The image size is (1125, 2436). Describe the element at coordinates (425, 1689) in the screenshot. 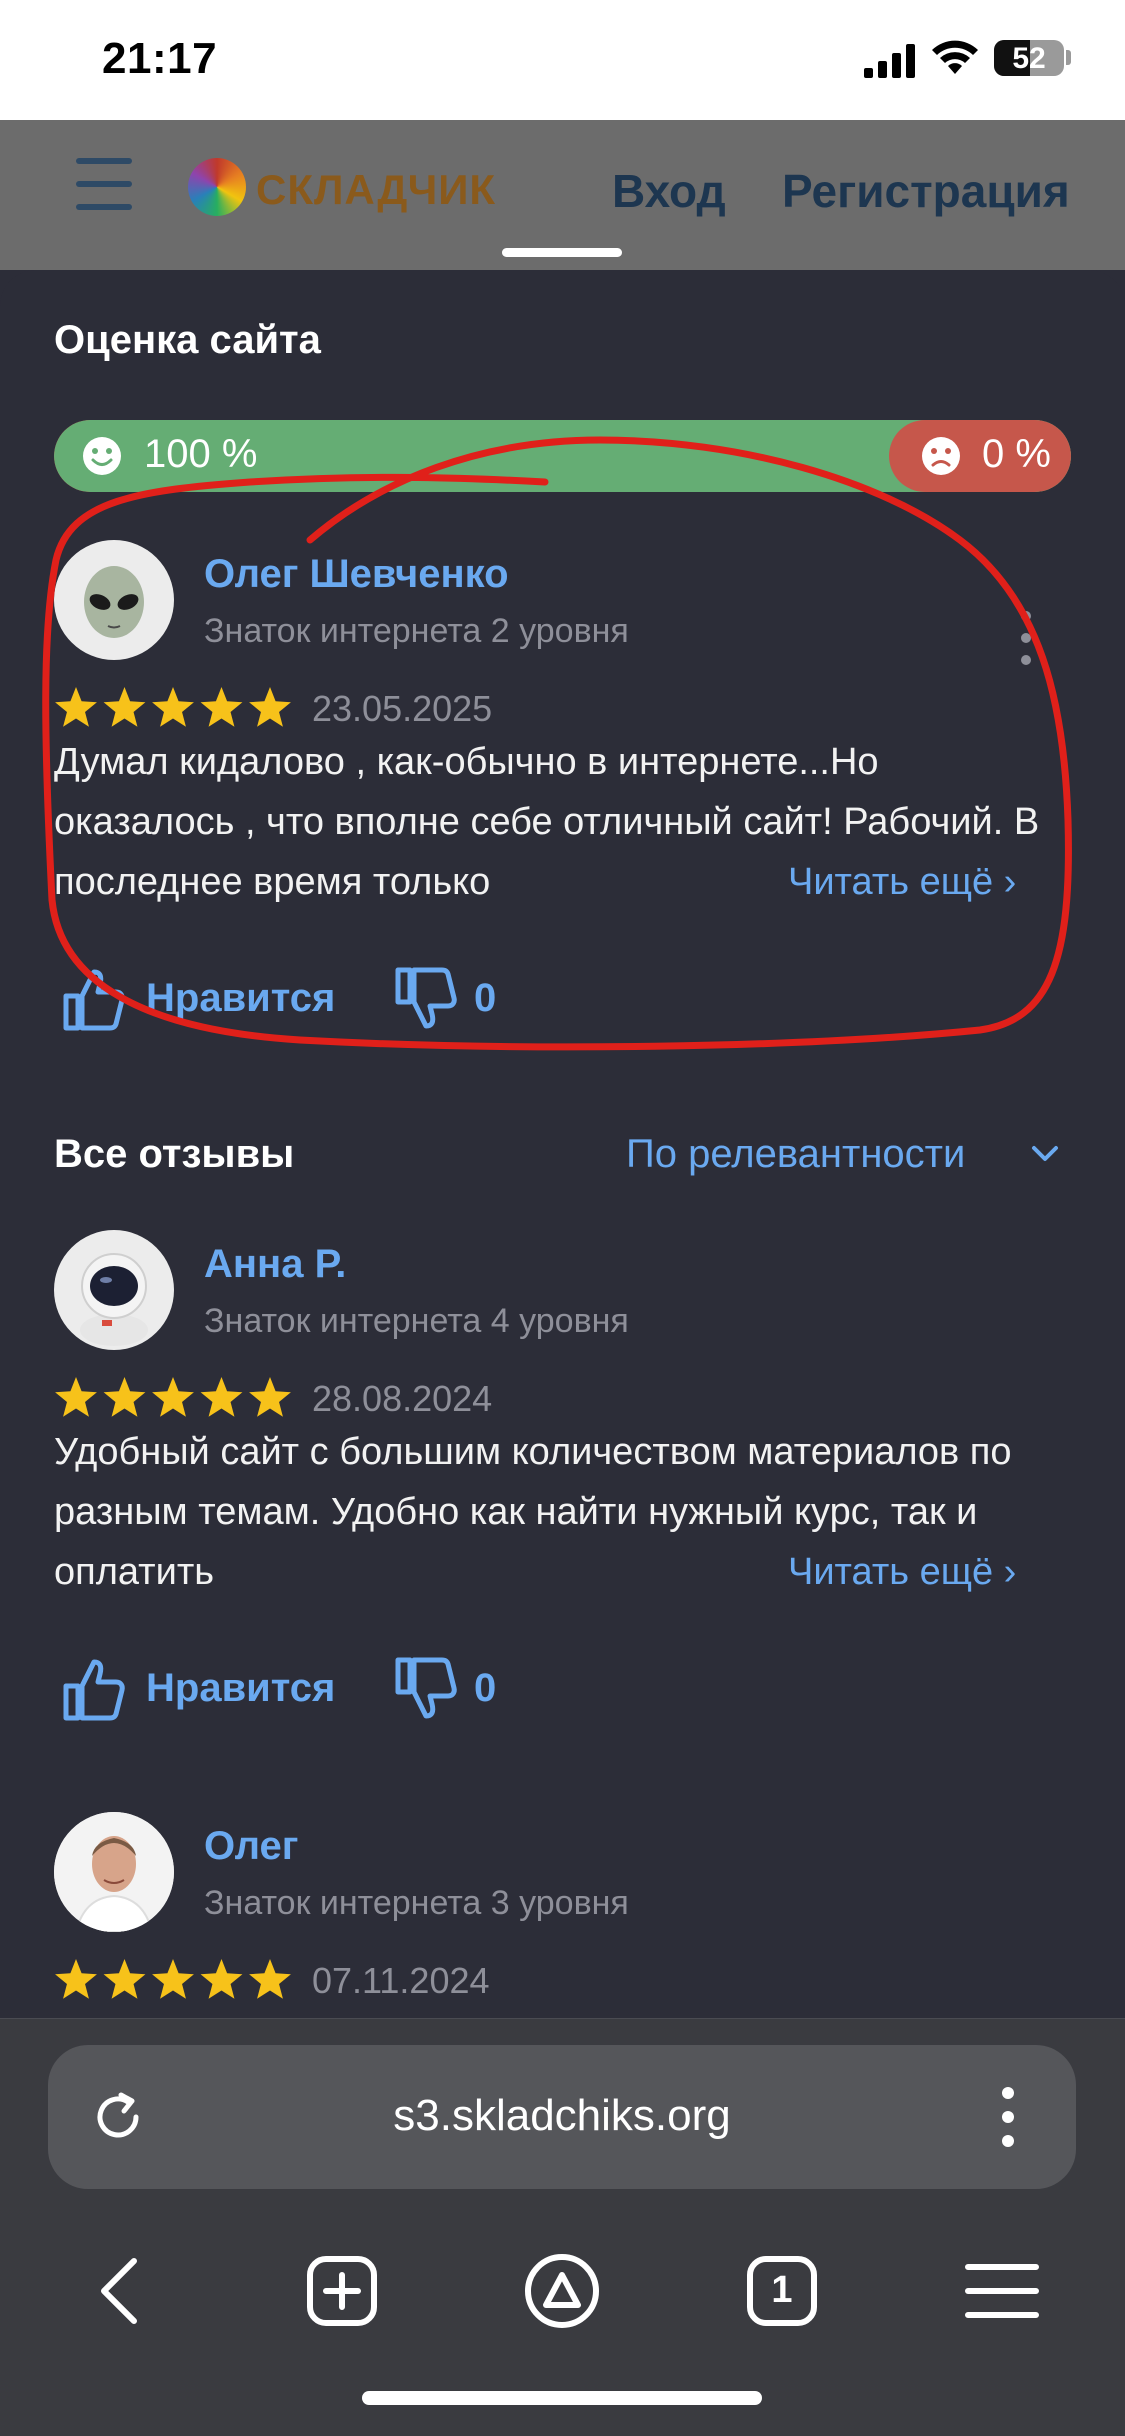

I see `thumbs-down-icon` at that location.